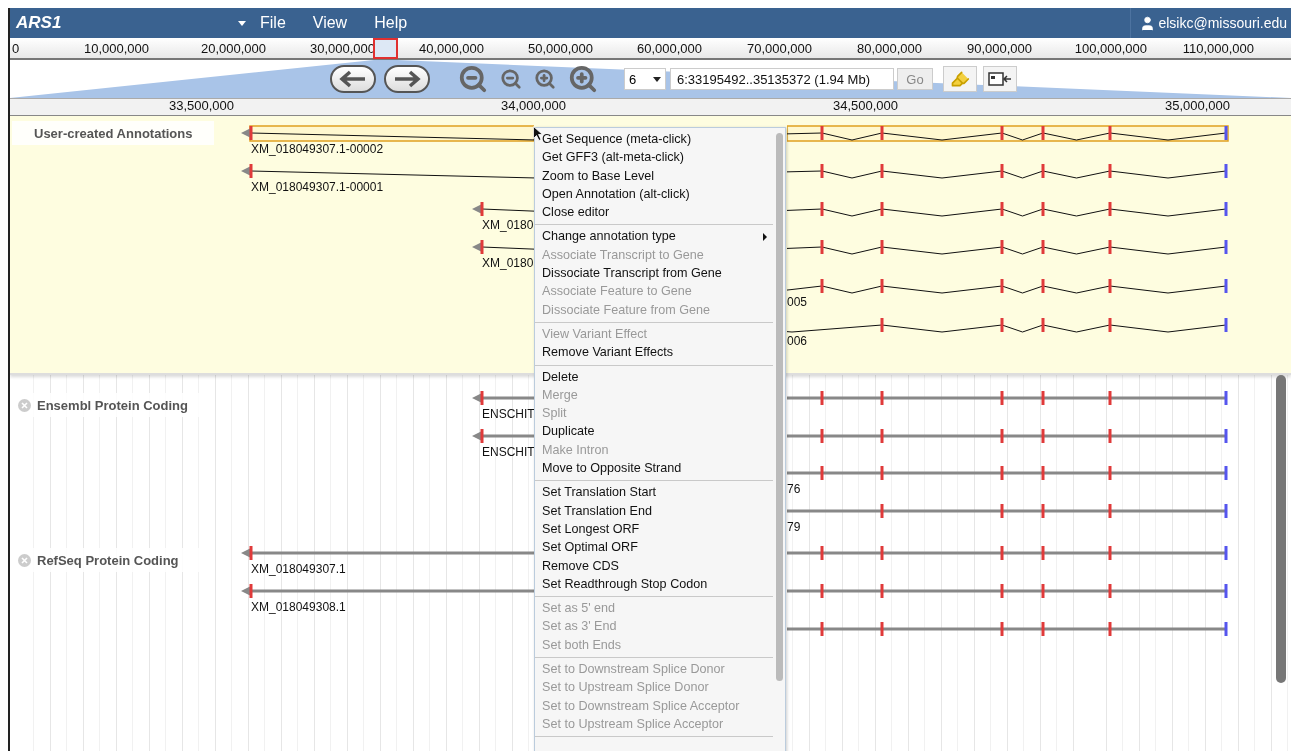 Image resolution: width=1301 pixels, height=751 pixels. Describe the element at coordinates (654, 584) in the screenshot. I see `menu-item: Set Readthrough Stop Codon` at that location.